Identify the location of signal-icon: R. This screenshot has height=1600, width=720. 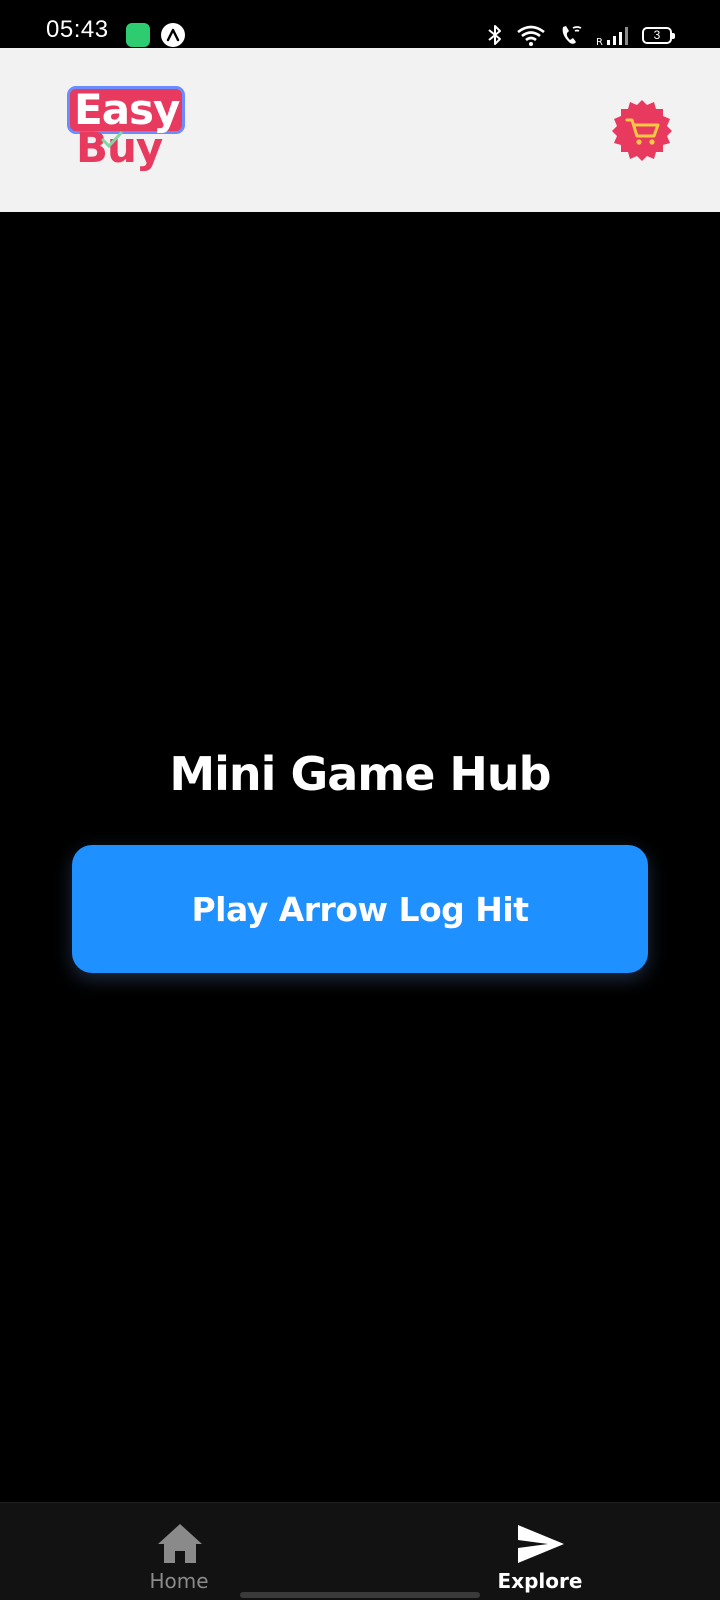
(612, 37).